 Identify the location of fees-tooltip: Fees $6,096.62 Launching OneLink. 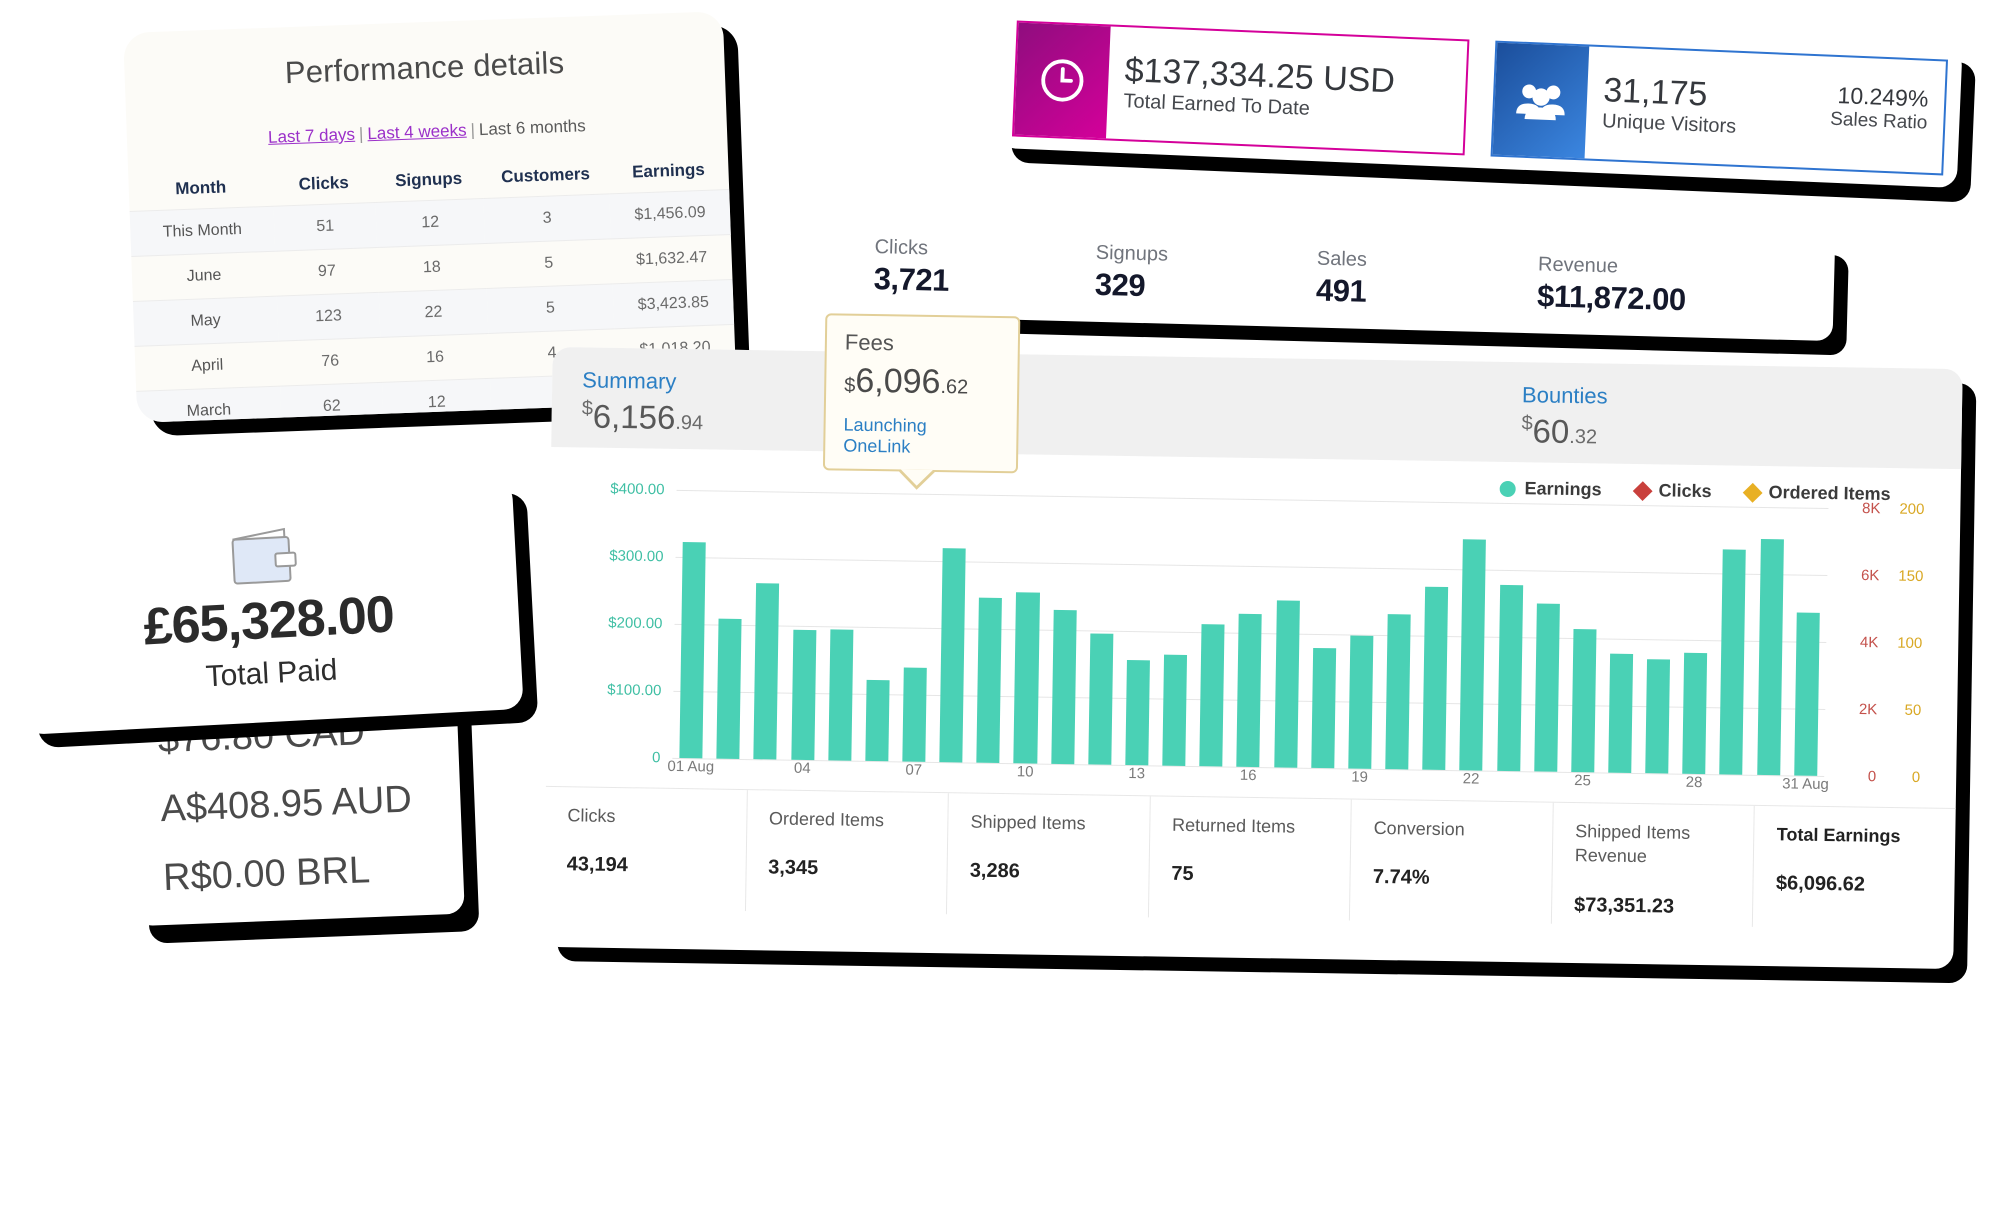
(921, 393).